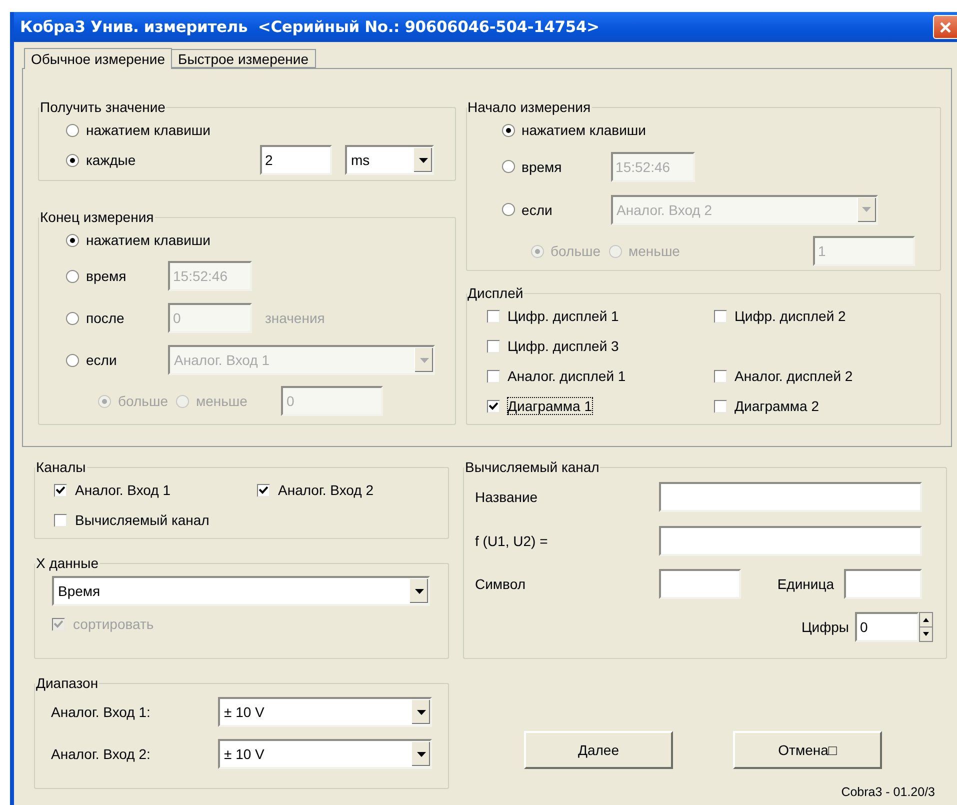 This screenshot has width=957, height=805. I want to click on field-label: Единица, so click(805, 584).